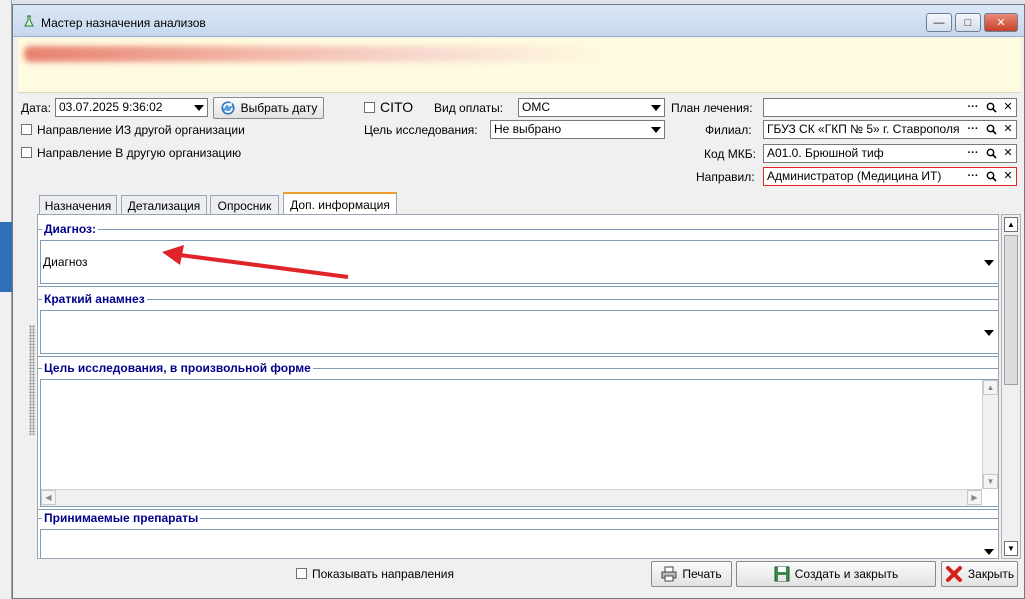 This screenshot has height=599, width=1025. What do you see at coordinates (314, 54) in the screenshot?
I see `redacted-patient-info` at bounding box center [314, 54].